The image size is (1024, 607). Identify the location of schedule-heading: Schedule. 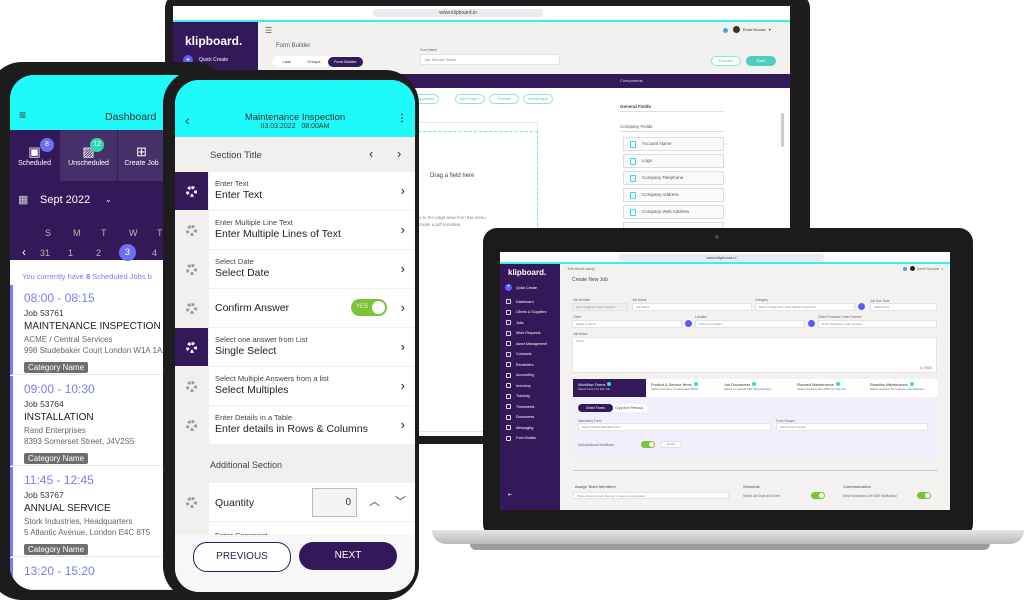
(751, 486).